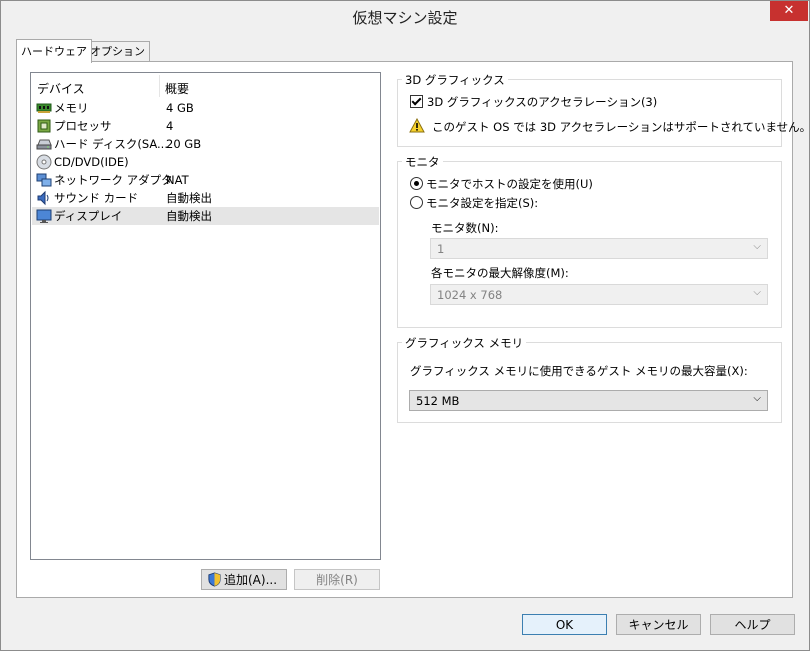  I want to click on warning-icon, so click(417, 125).